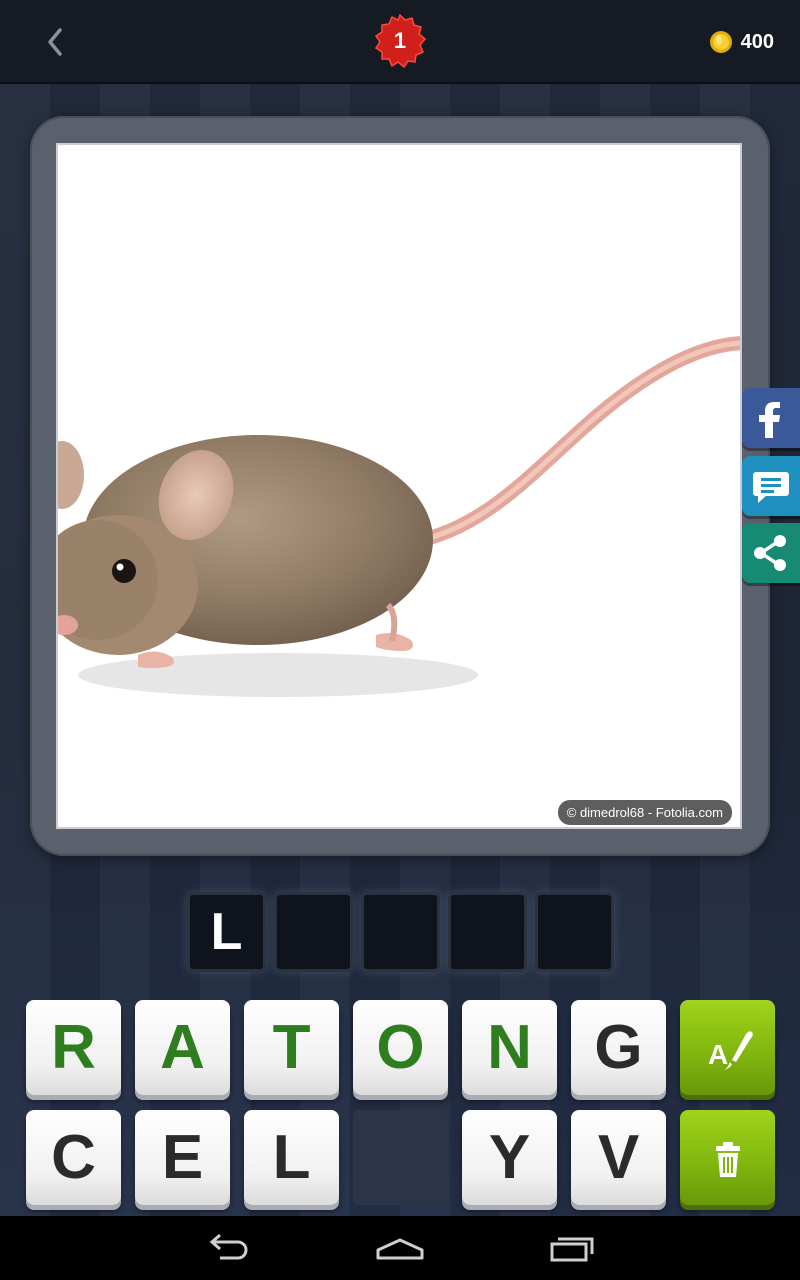 The width and height of the screenshot is (800, 1280). I want to click on system-recents-button, so click(572, 1248).